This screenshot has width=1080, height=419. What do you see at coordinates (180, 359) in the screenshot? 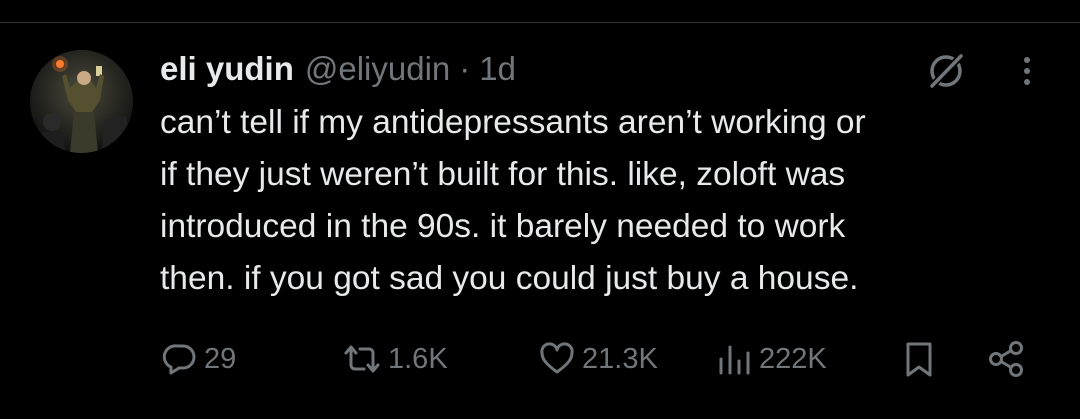
I see `reply-icon` at bounding box center [180, 359].